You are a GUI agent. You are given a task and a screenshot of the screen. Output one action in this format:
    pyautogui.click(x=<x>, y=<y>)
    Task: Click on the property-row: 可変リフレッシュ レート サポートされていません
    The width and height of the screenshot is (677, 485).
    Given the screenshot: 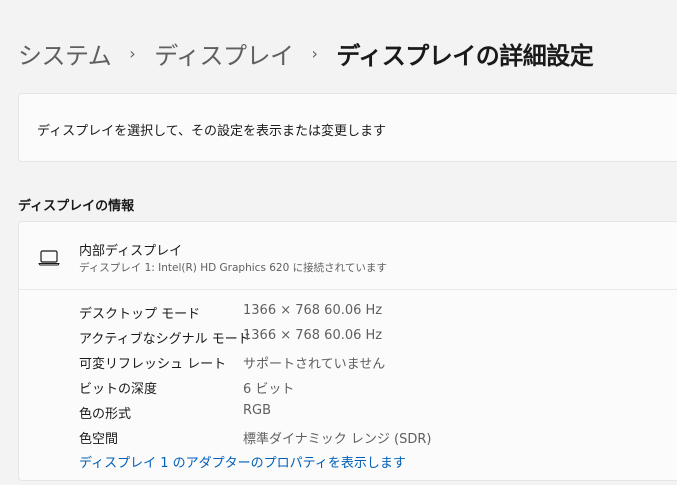 What is the action you would take?
    pyautogui.click(x=348, y=361)
    